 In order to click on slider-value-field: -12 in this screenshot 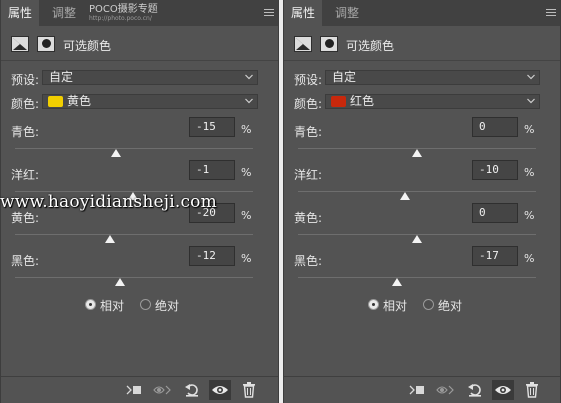, I will do `click(212, 256)`.